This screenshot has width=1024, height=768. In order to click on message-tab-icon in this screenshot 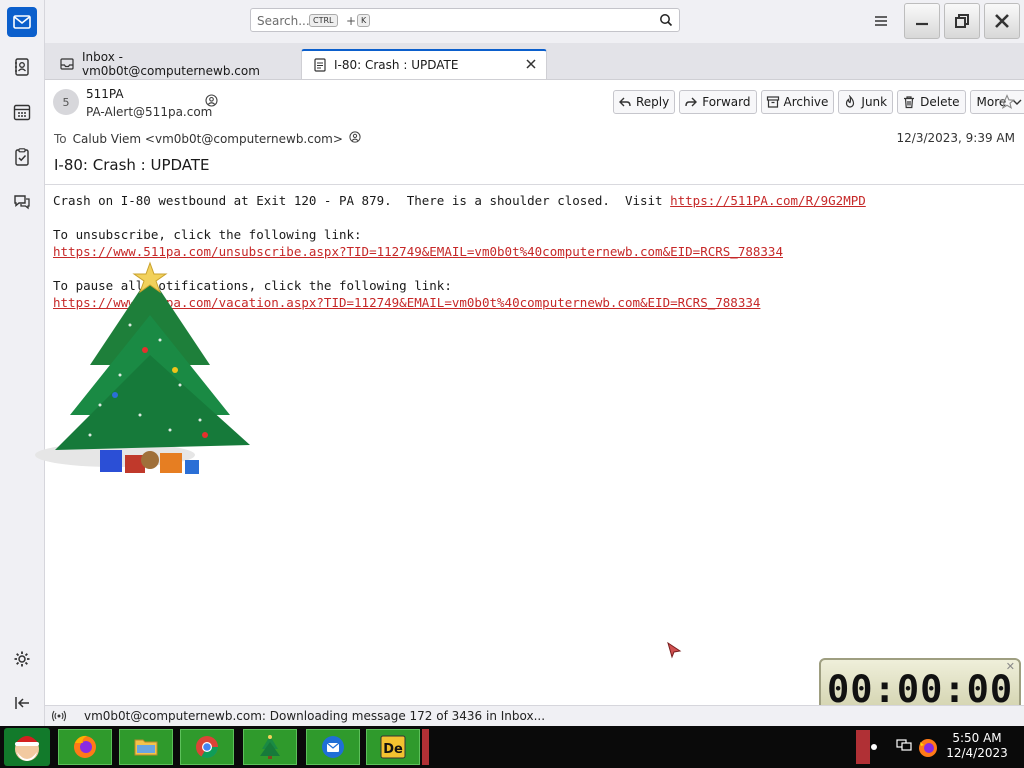, I will do `click(320, 65)`.